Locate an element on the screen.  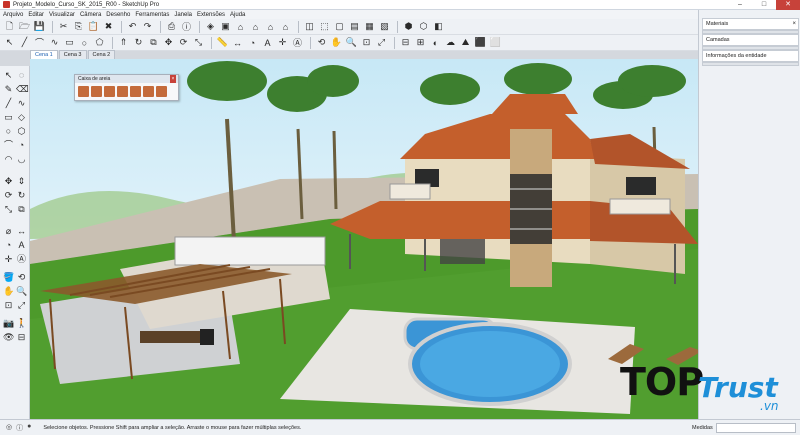
flip-edge-icon is located at coordinates (161, 91).